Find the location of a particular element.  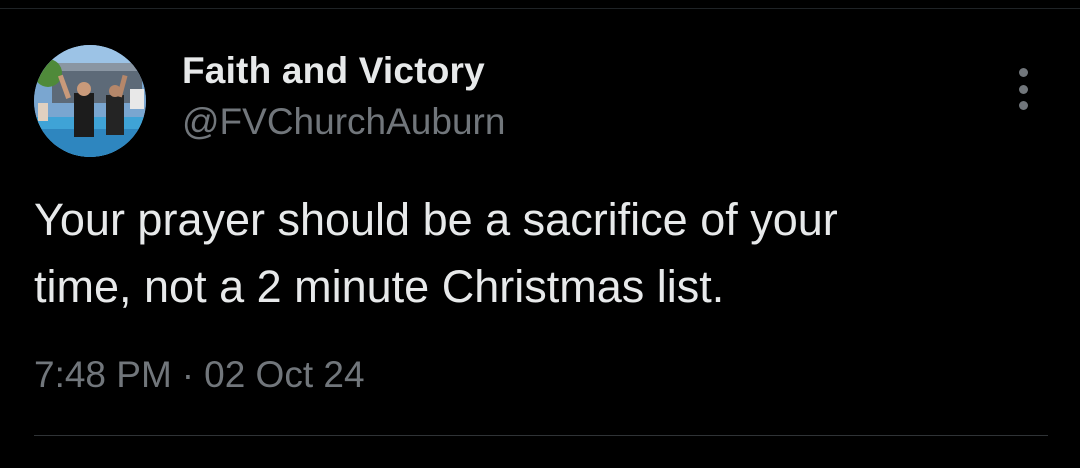

avatar-image is located at coordinates (90, 101).